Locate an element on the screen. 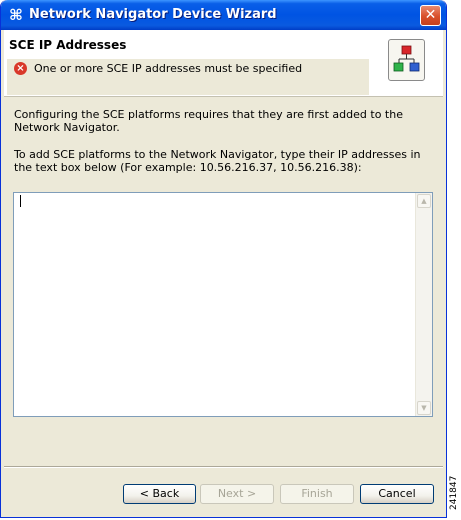 Image resolution: width=461 pixels, height=520 pixels. scroll-up-arrow-icon: ▲ is located at coordinates (424, 201).